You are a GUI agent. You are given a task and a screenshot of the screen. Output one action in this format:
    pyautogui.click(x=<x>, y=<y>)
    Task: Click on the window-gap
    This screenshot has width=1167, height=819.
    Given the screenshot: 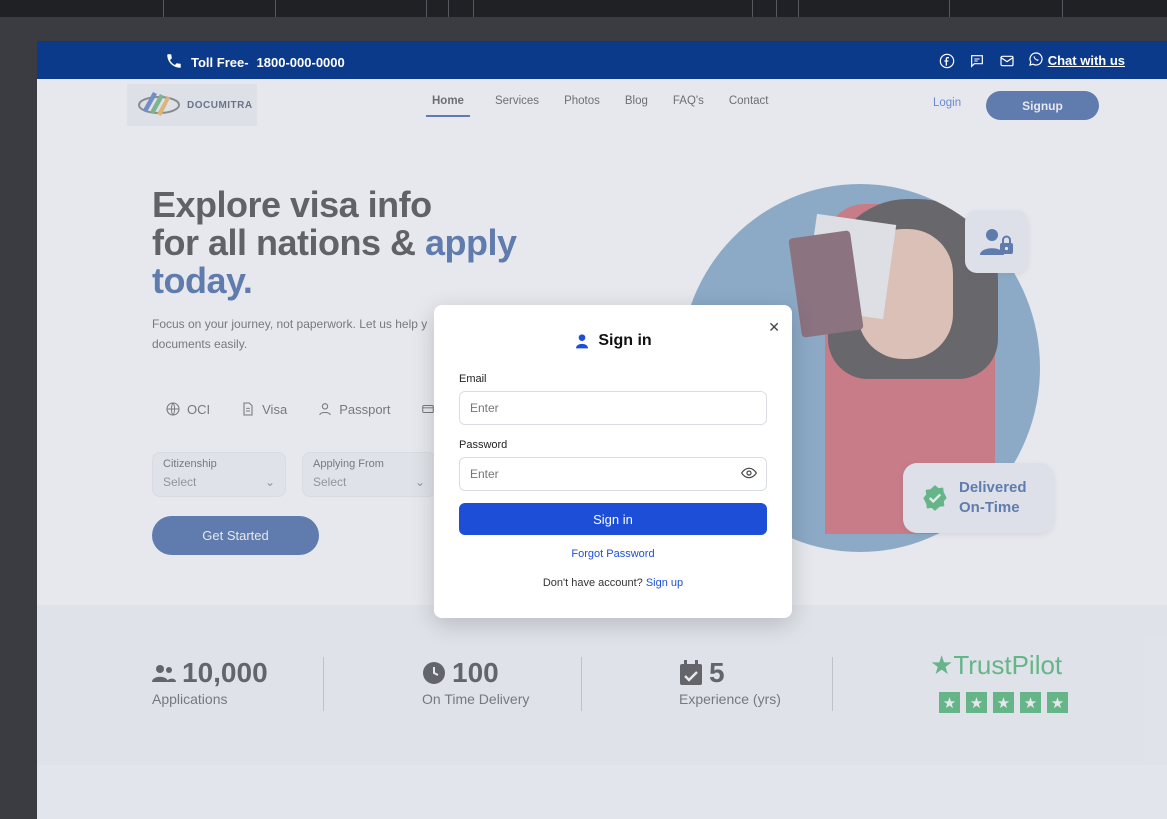 What is the action you would take?
    pyautogui.click(x=602, y=29)
    